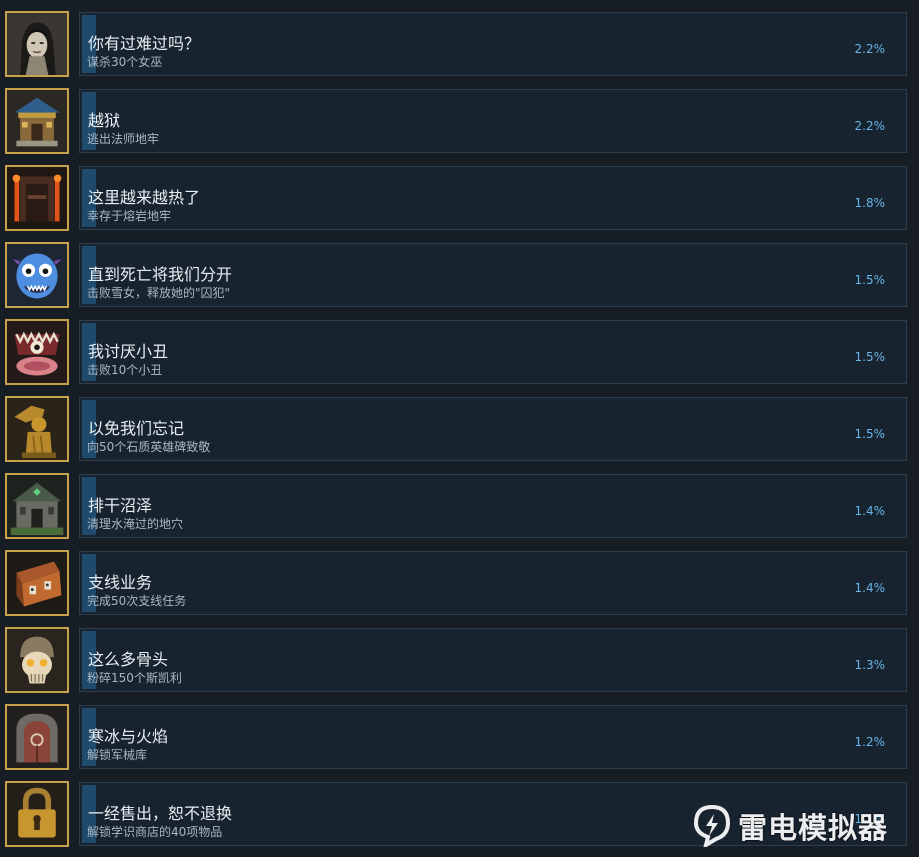 This screenshot has height=857, width=919. What do you see at coordinates (493, 429) in the screenshot?
I see `achievement-panel: 以免我们忘记 向50个石质英雄碑致敬 1.5%` at bounding box center [493, 429].